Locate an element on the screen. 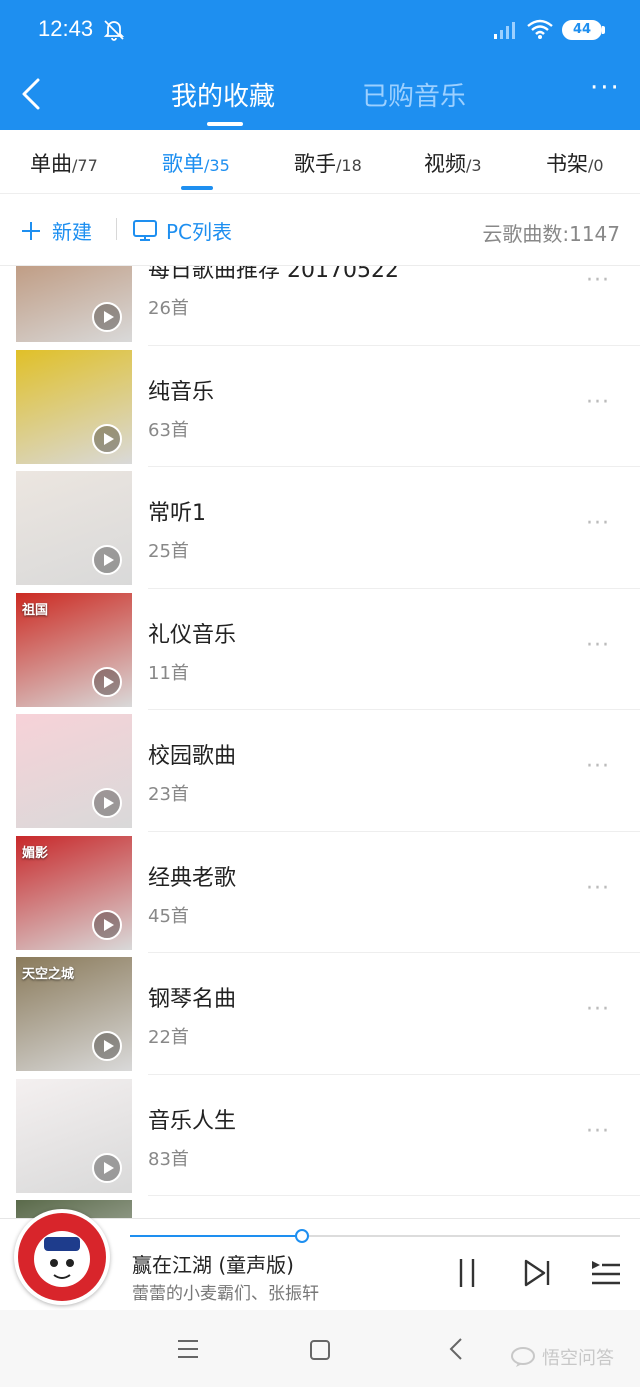 The image size is (640, 1387). playlist-song-count: 23首 is located at coordinates (168, 794).